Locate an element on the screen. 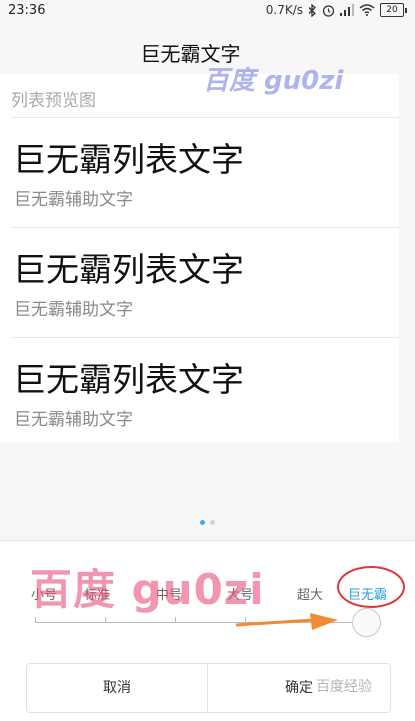 The image size is (415, 721). size-label-jumbo: 巨无霸 is located at coordinates (367, 593).